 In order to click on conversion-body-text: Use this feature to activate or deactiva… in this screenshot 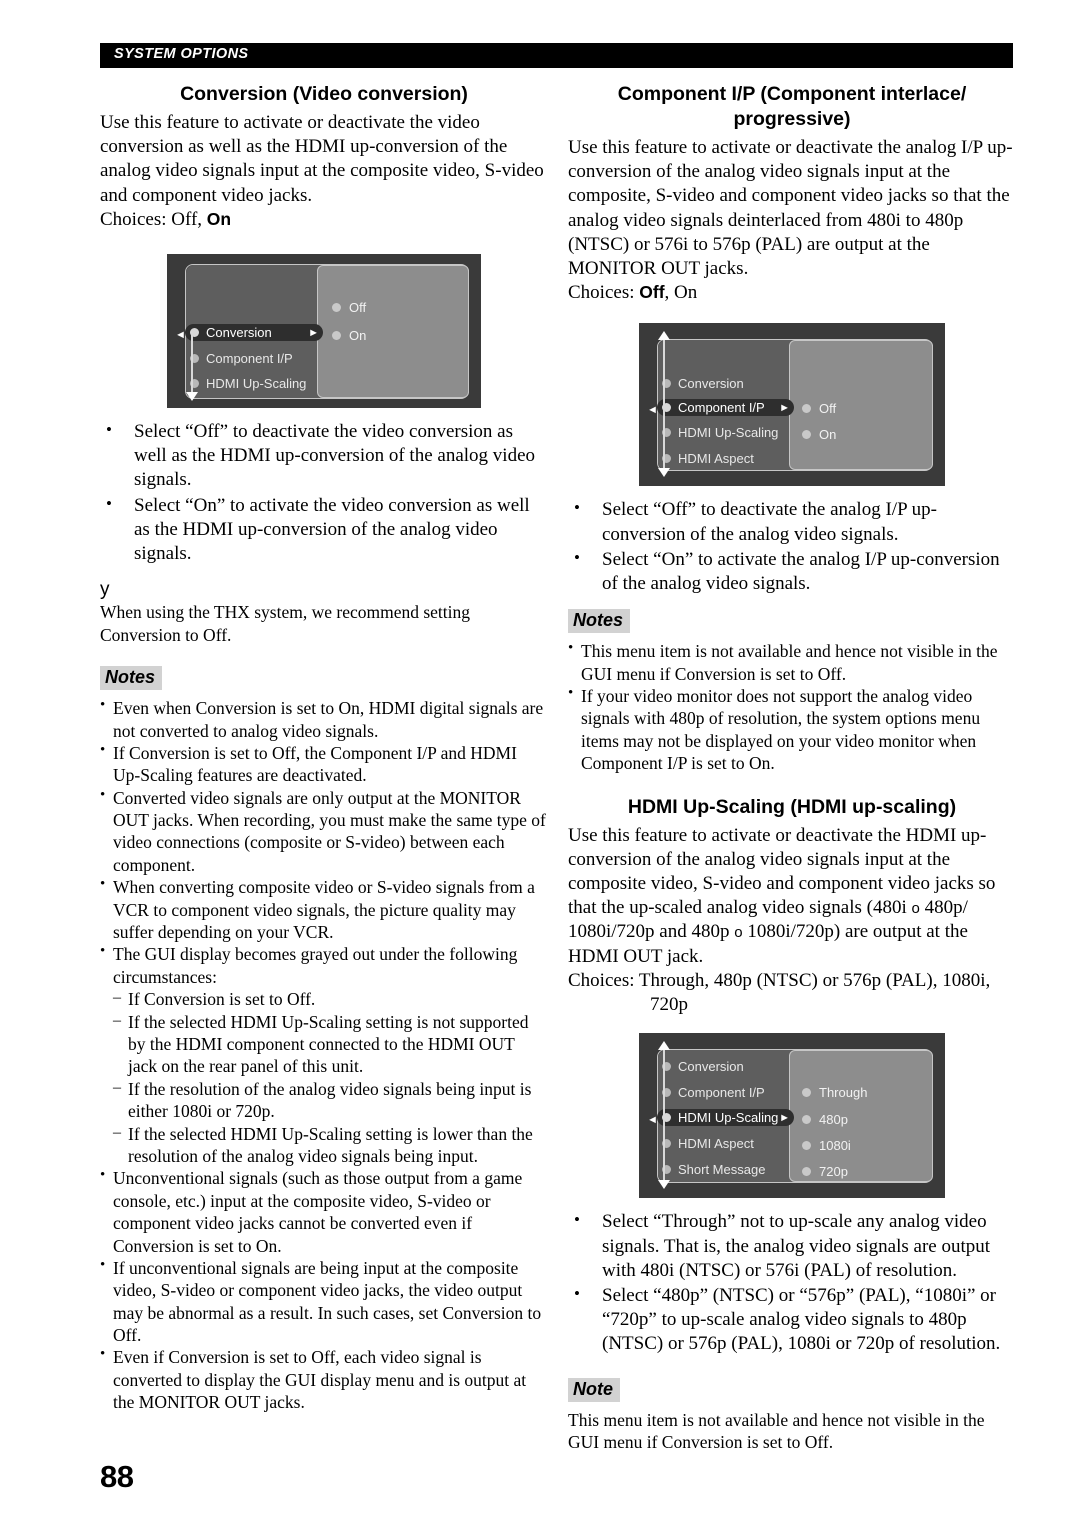, I will do `click(322, 158)`.